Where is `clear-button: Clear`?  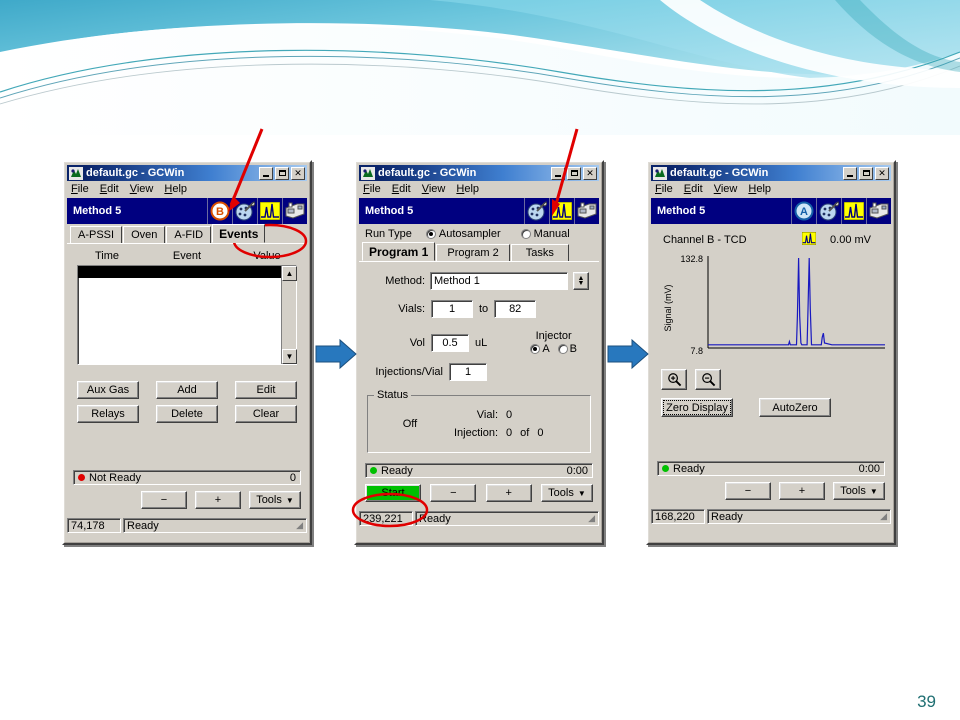
clear-button: Clear is located at coordinates (266, 414).